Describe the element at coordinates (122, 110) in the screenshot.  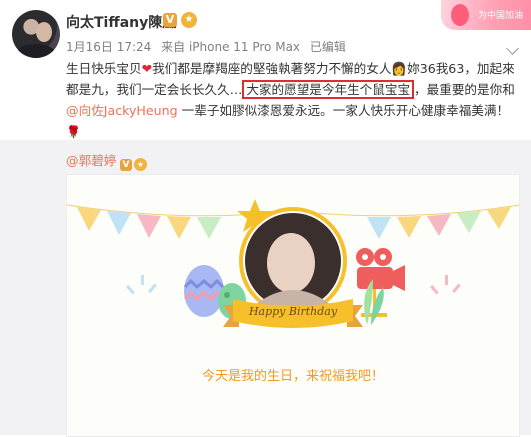
I see `mention-link: @向佐JackyHeung` at that location.